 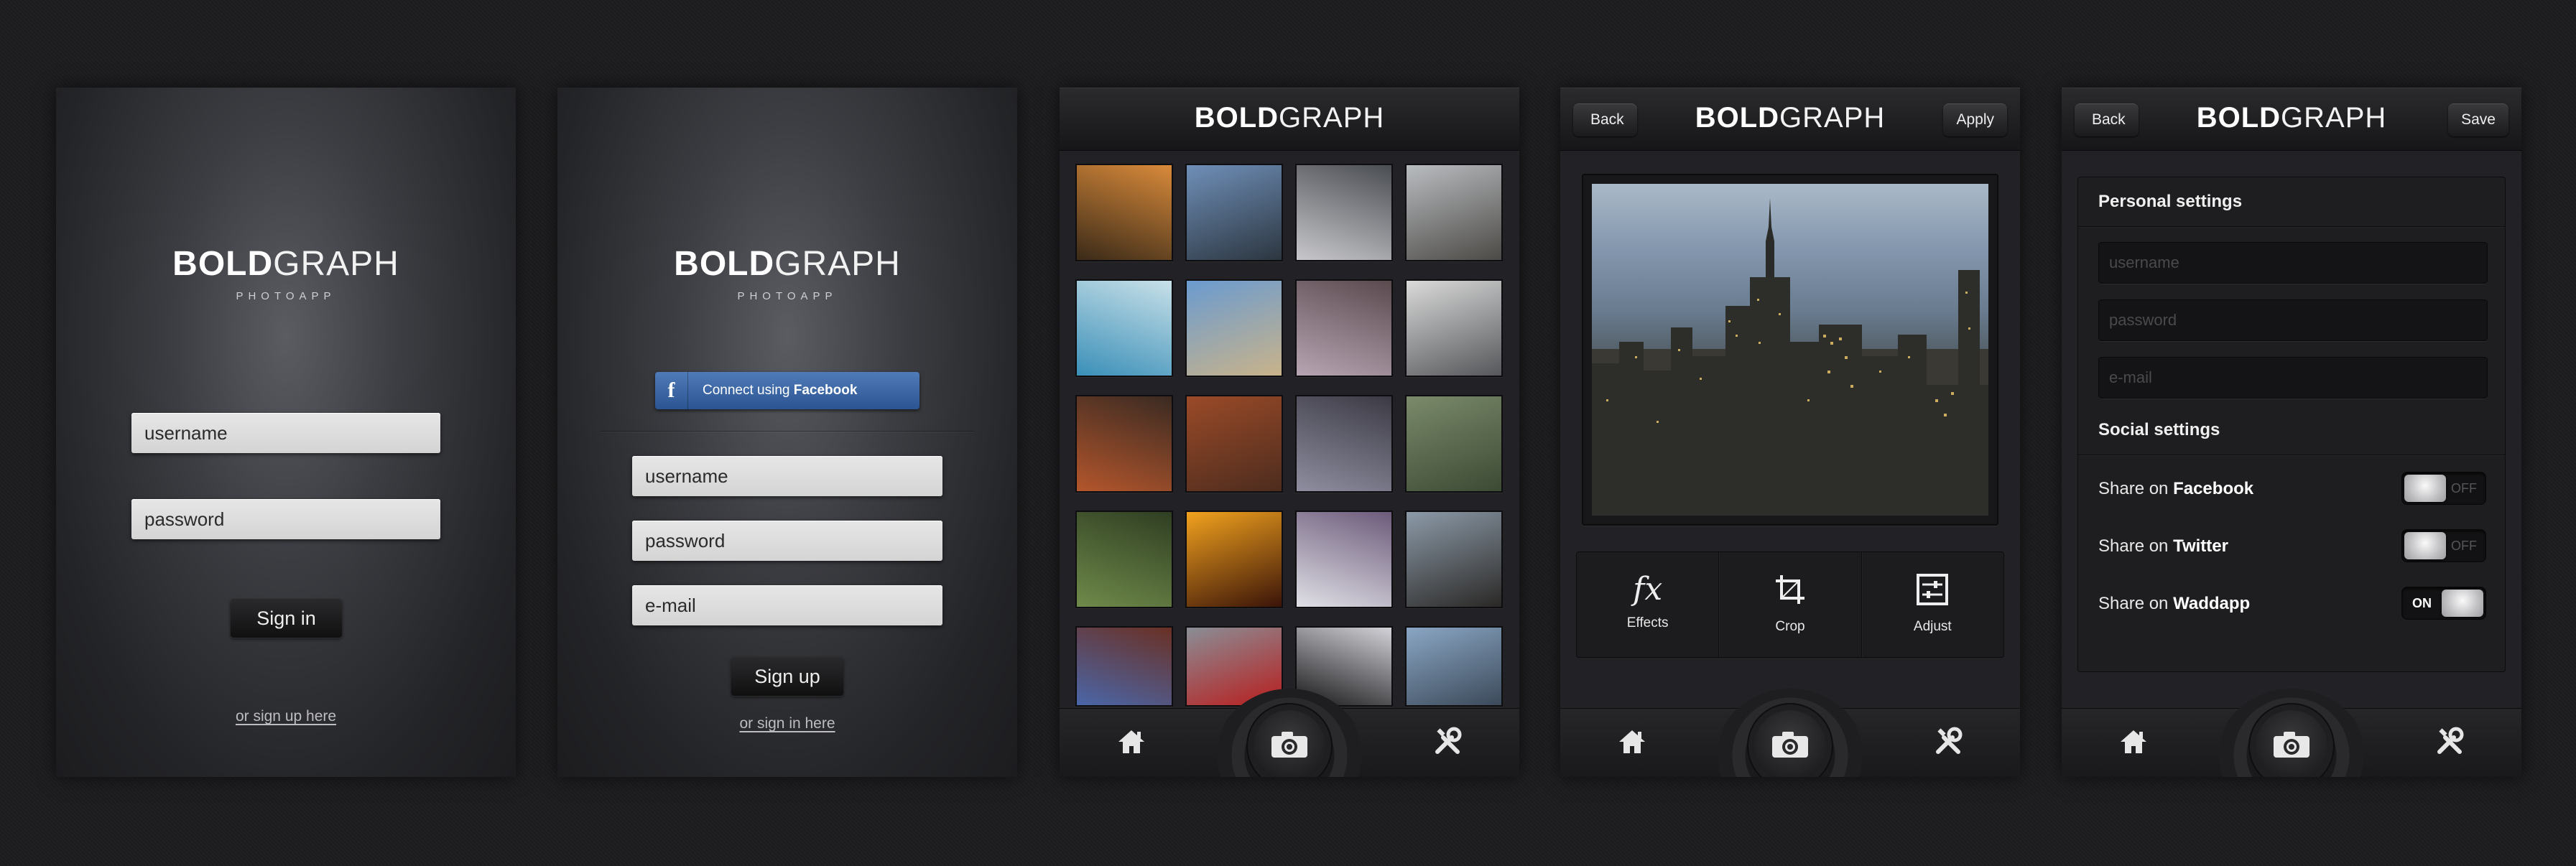 What do you see at coordinates (1124, 212) in the screenshot?
I see `city-night-photo` at bounding box center [1124, 212].